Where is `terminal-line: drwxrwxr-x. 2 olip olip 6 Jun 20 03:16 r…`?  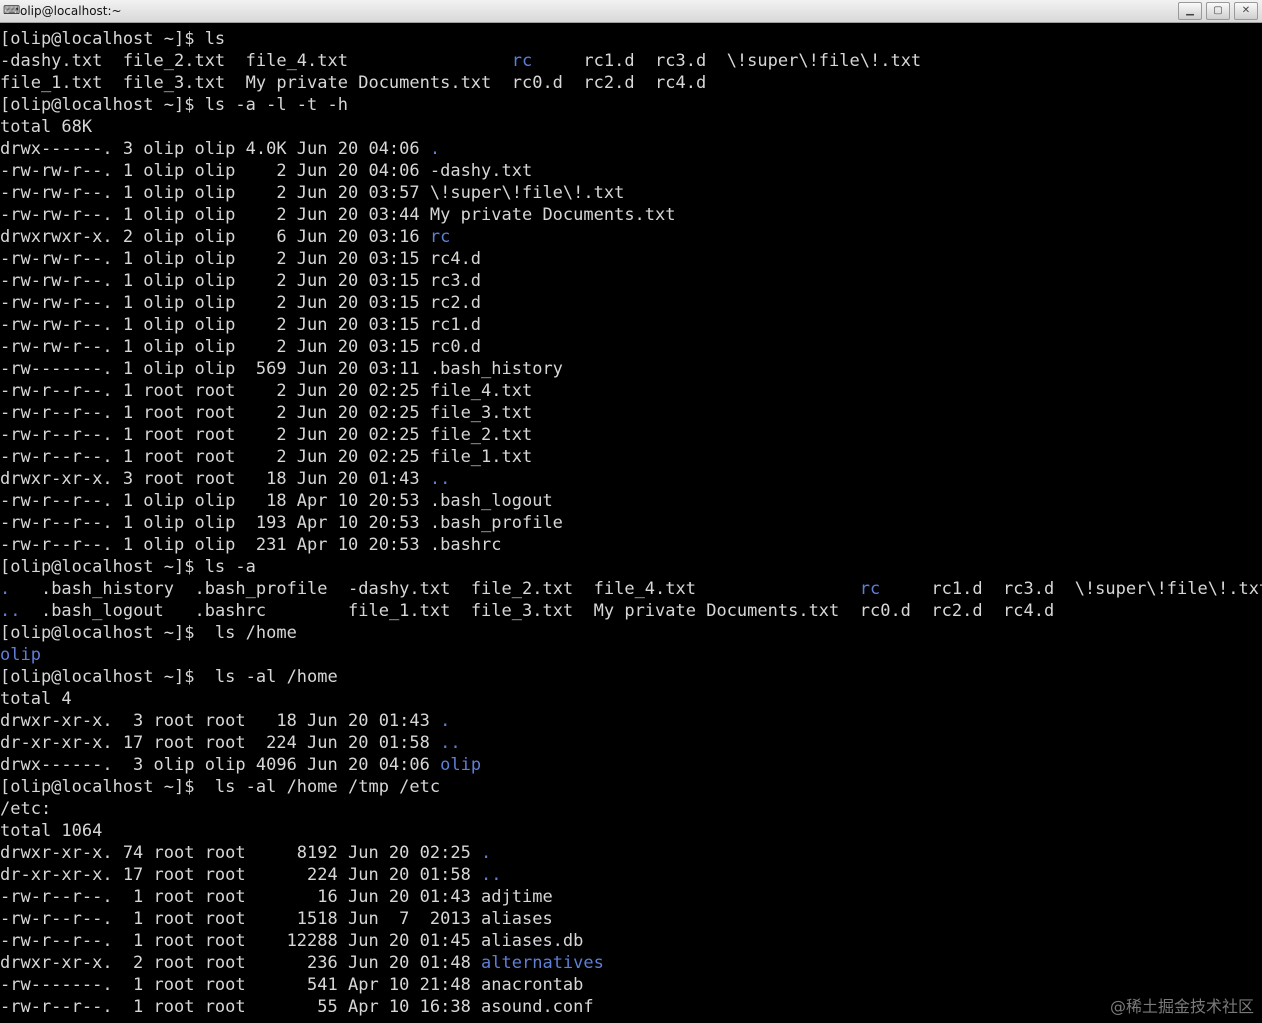 terminal-line: drwxrwxr-x. 2 olip olip 6 Jun 20 03:16 r… is located at coordinates (631, 237).